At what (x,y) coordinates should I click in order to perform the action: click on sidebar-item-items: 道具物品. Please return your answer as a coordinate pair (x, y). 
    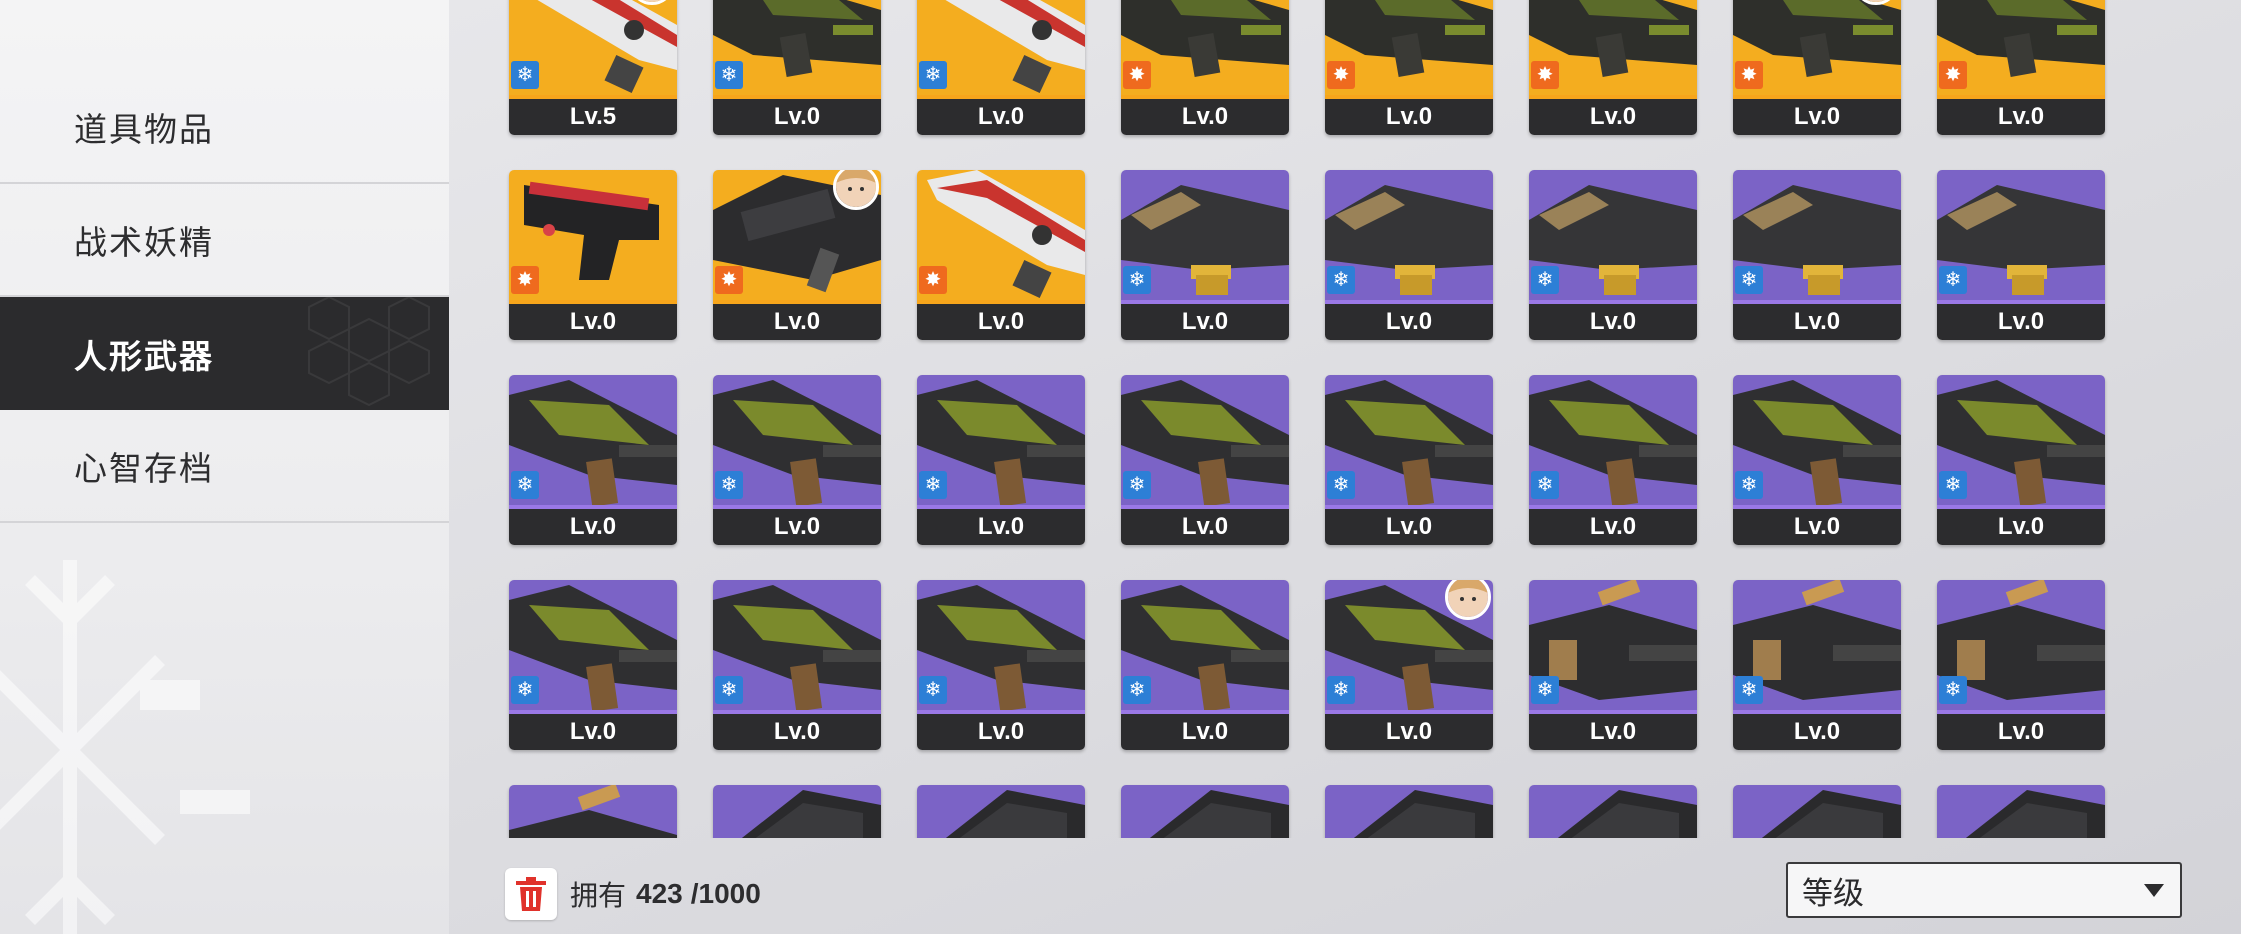
    Looking at the image, I should click on (224, 127).